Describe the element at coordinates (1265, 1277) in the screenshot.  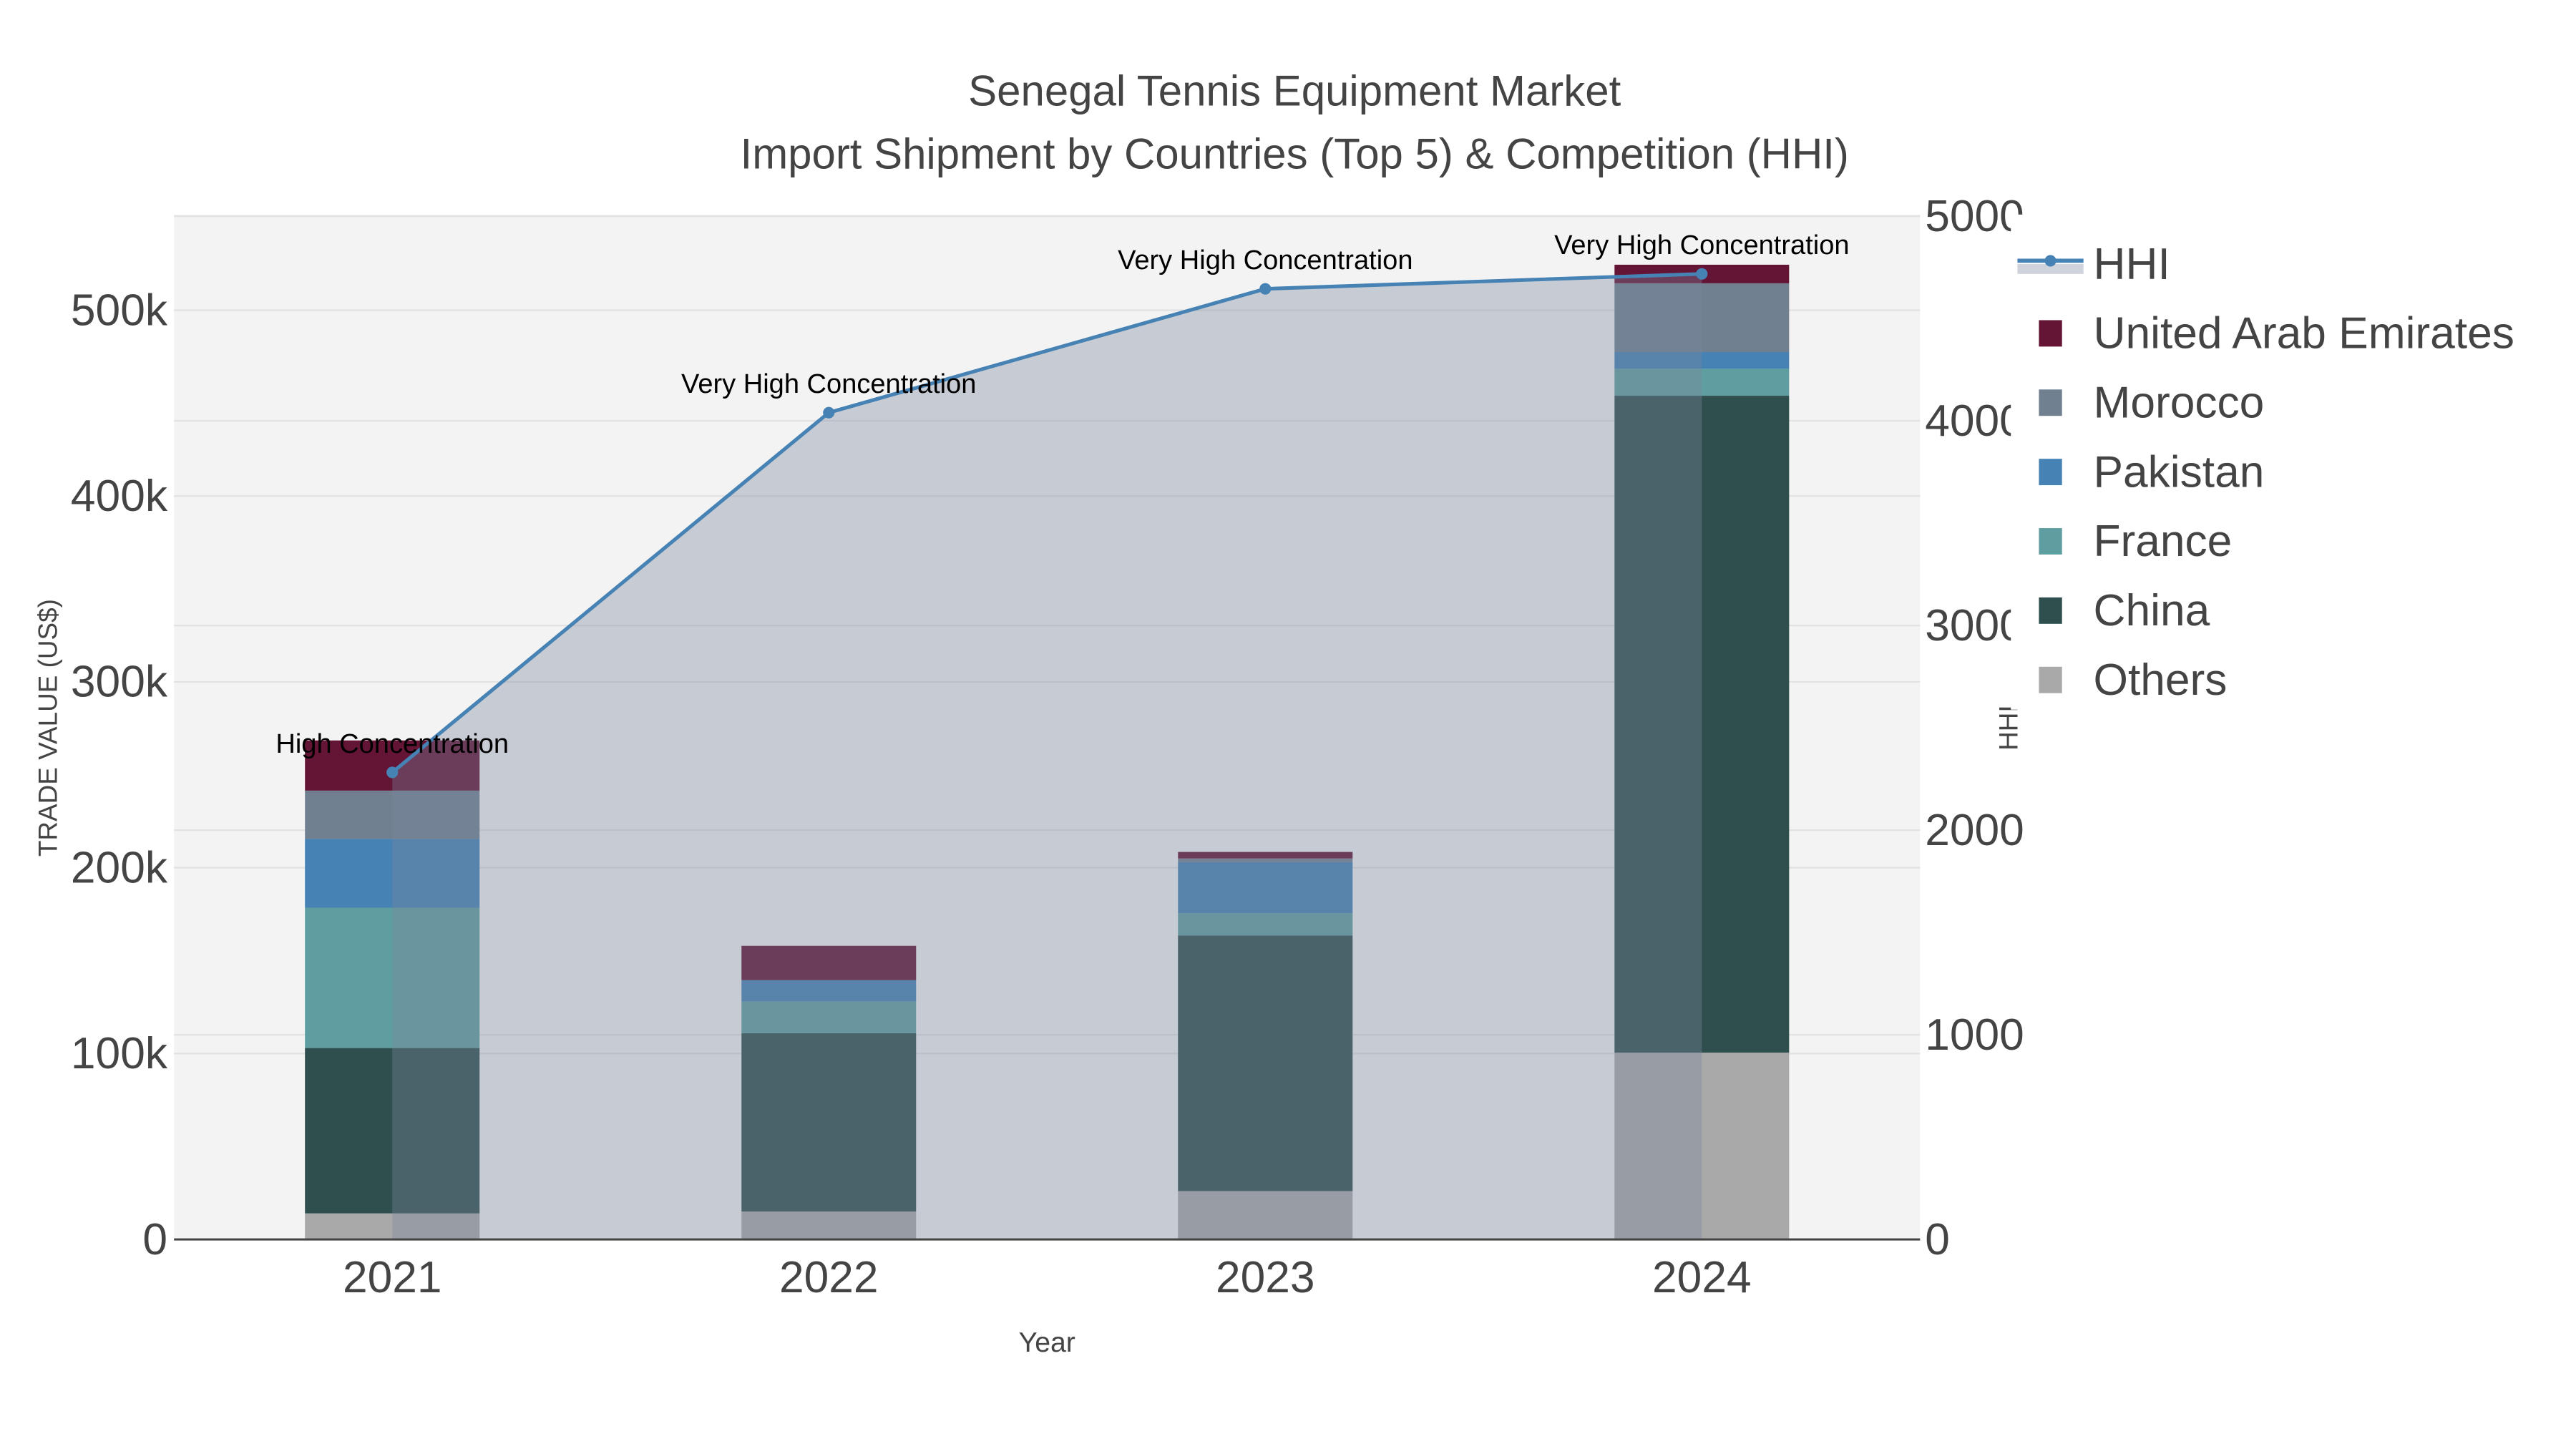
I see `x-tick-label: 2023` at that location.